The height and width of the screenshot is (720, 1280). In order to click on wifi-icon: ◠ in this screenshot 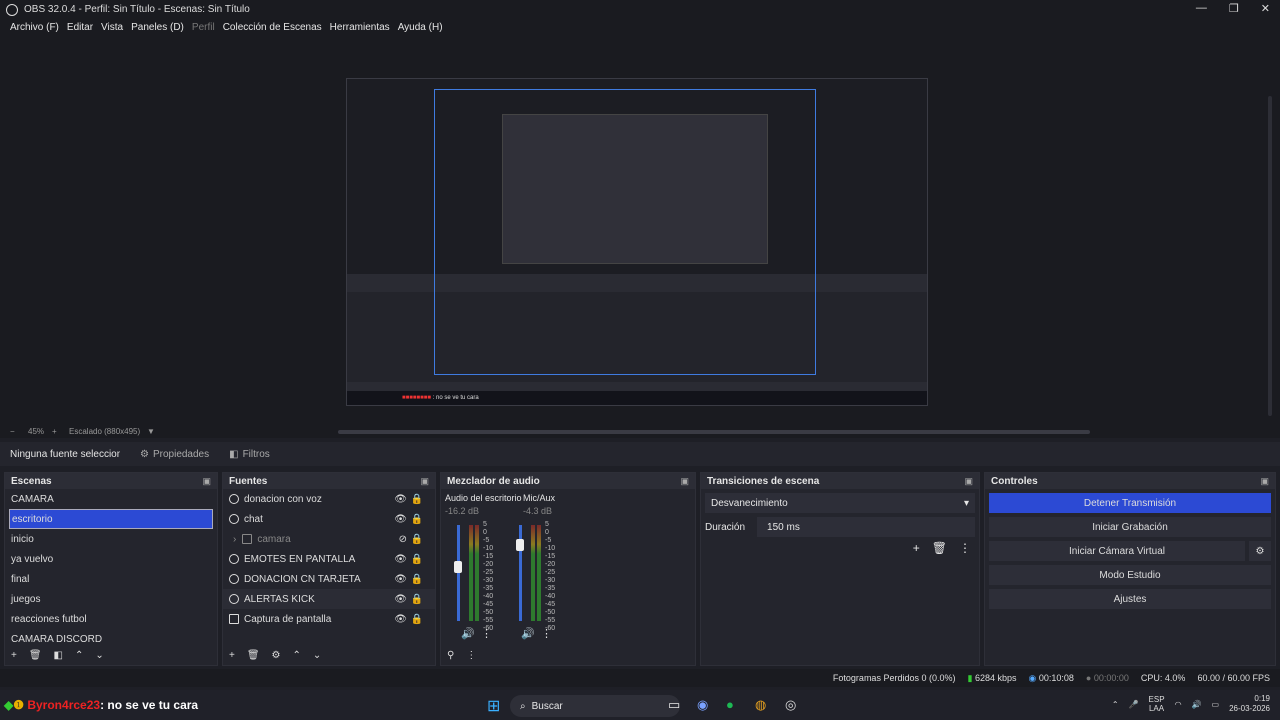, I will do `click(1178, 704)`.